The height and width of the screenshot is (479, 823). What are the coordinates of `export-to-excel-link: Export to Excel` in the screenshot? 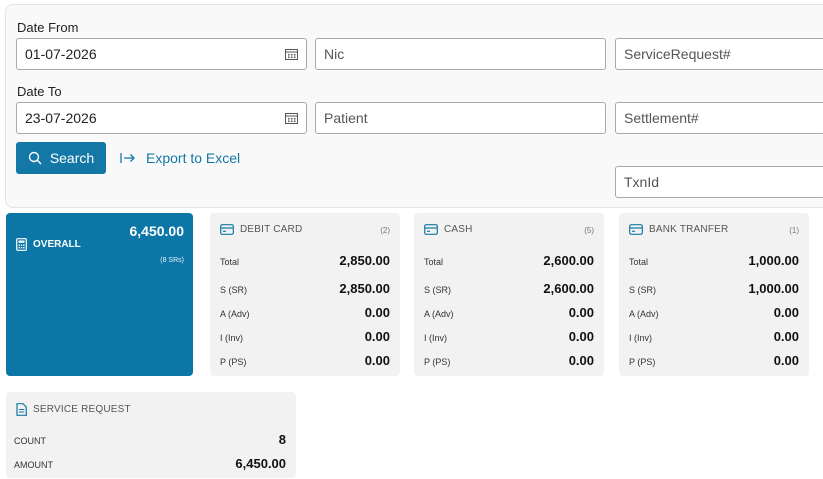 It's located at (180, 158).